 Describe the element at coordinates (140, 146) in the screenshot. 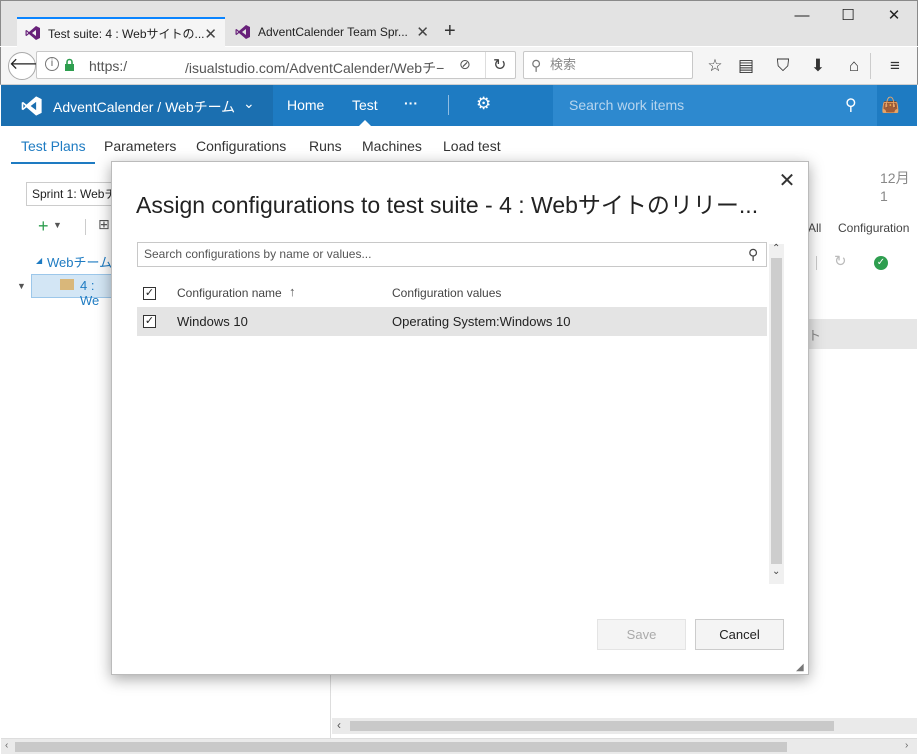

I see `tab-parameters: Parameters` at that location.